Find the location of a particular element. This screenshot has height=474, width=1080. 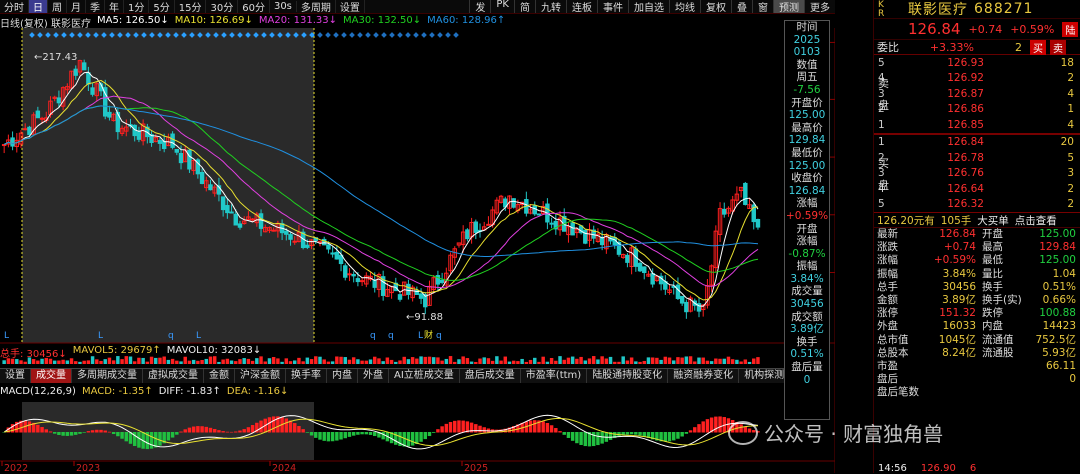

tab-6: 换手率 is located at coordinates (306, 376).